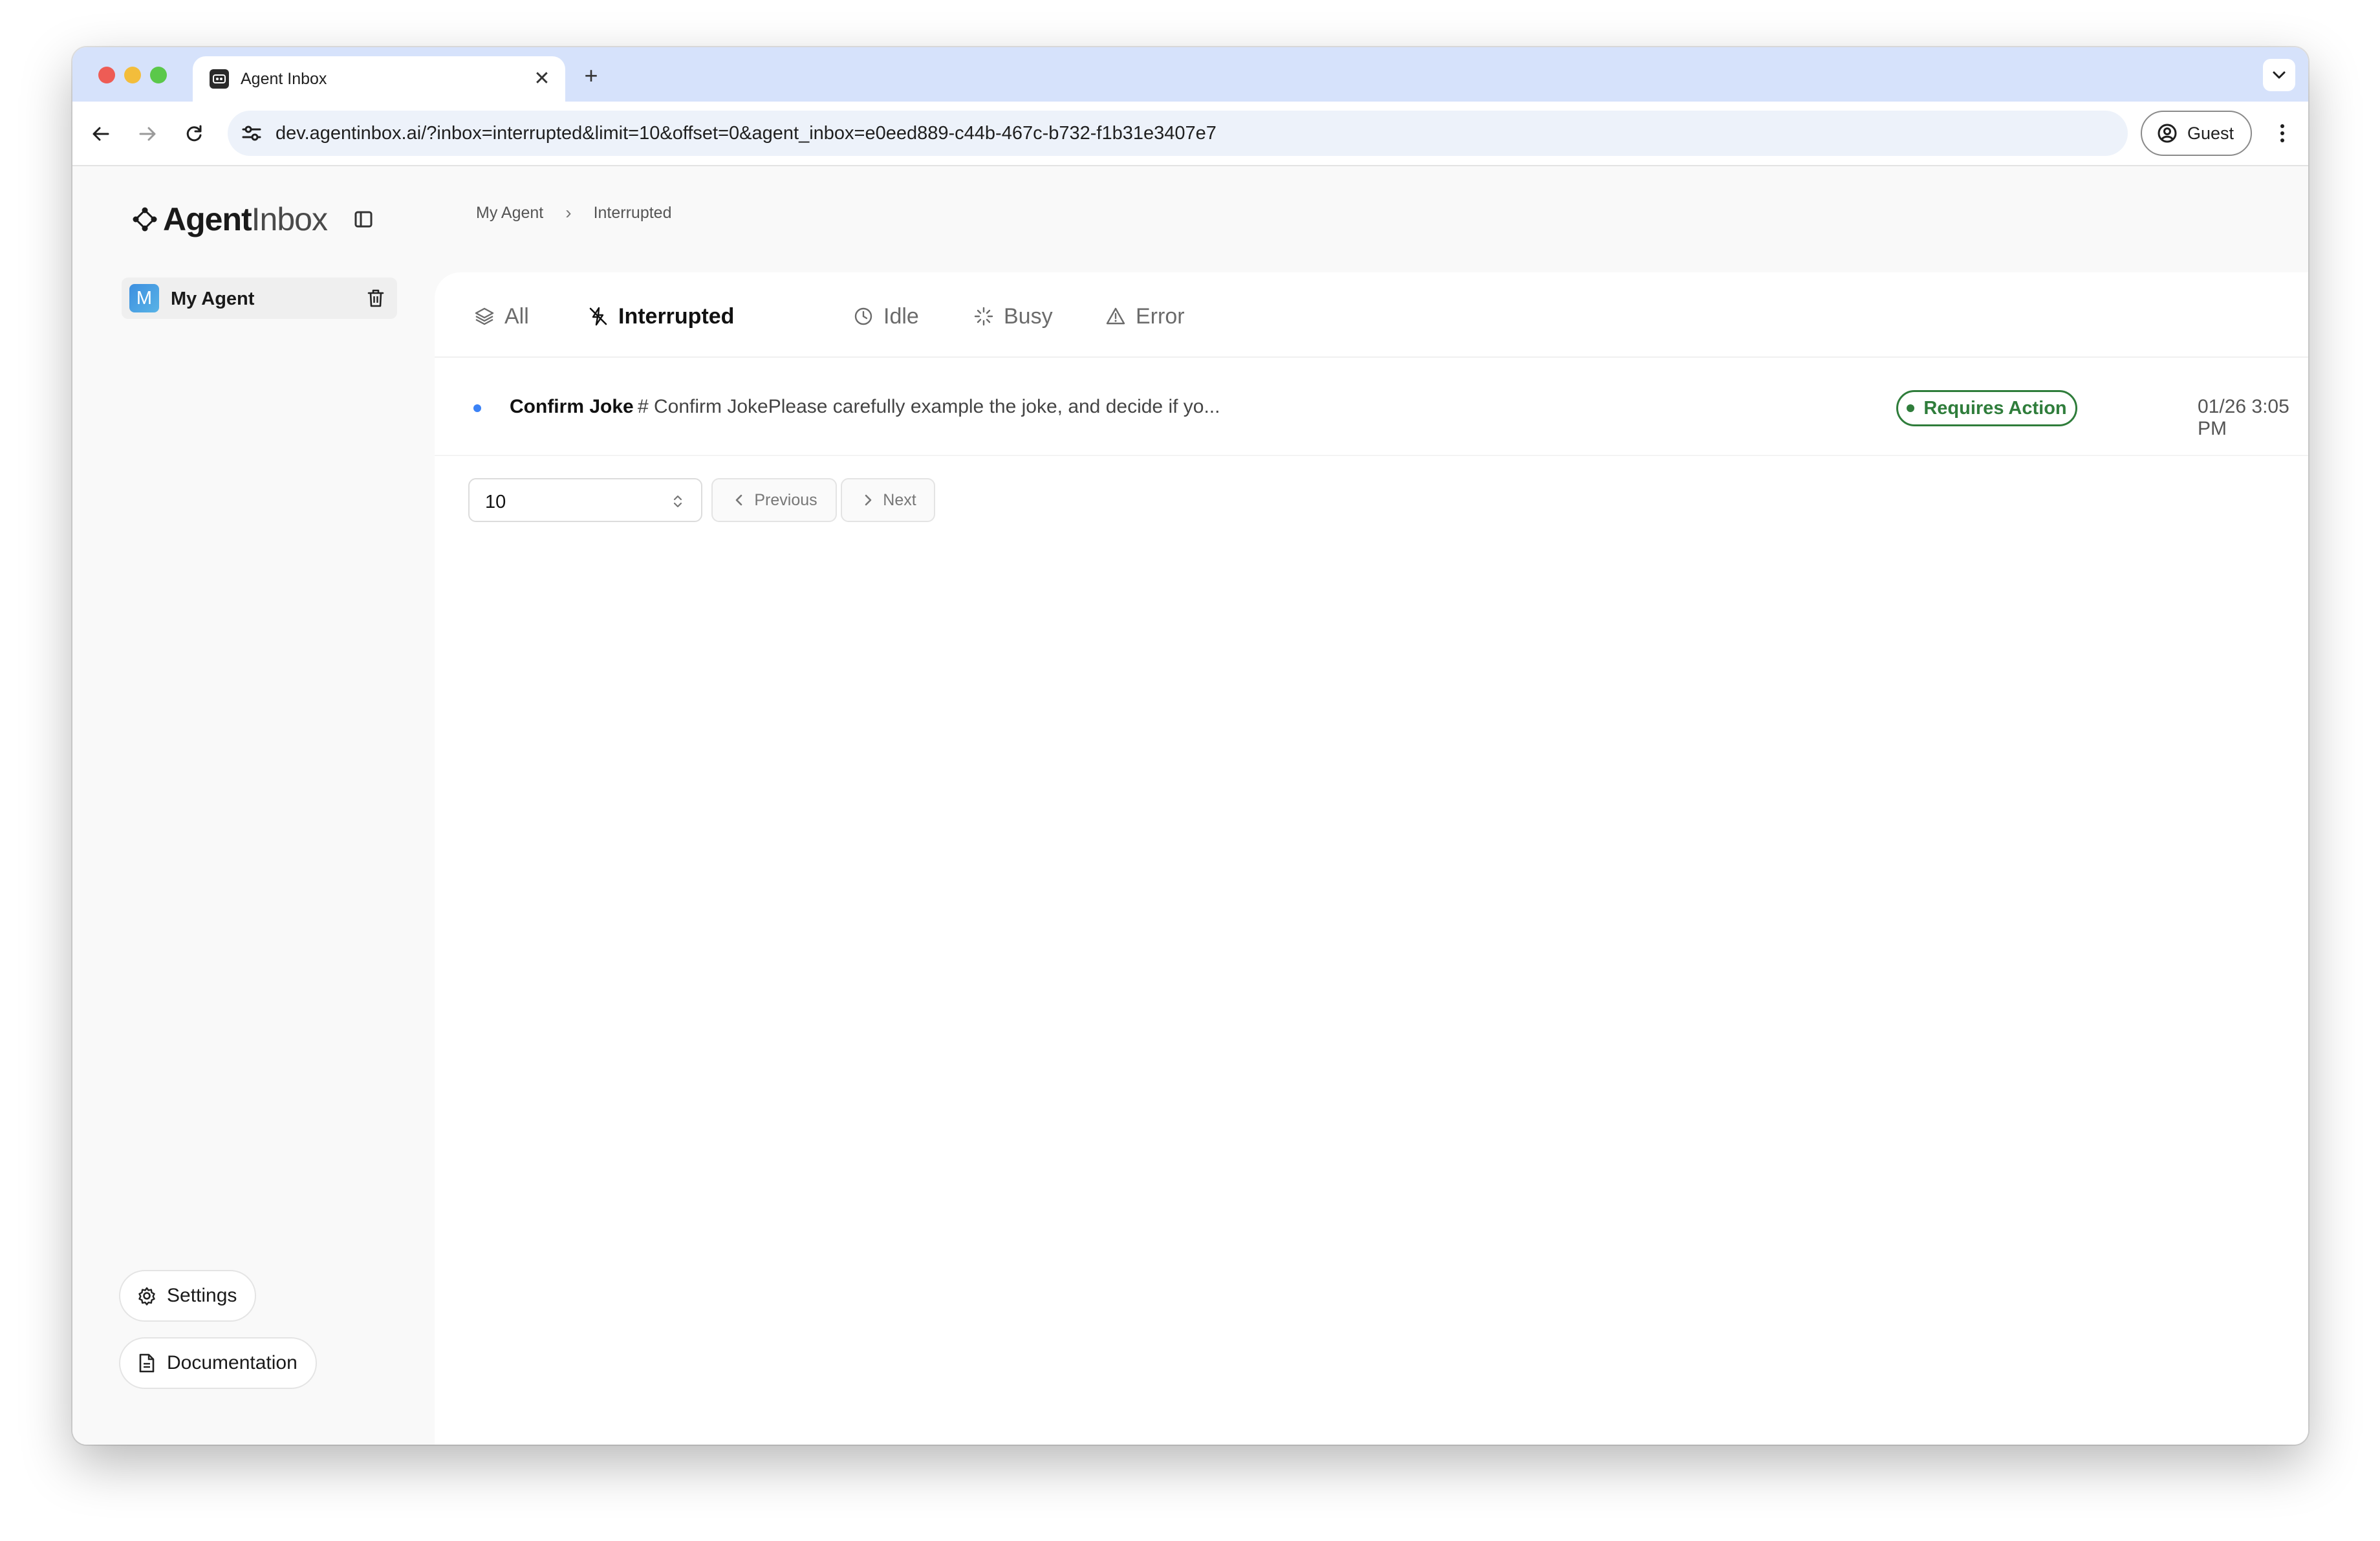 The image size is (2380, 1541). I want to click on chevrons-up-down-icon, so click(677, 501).